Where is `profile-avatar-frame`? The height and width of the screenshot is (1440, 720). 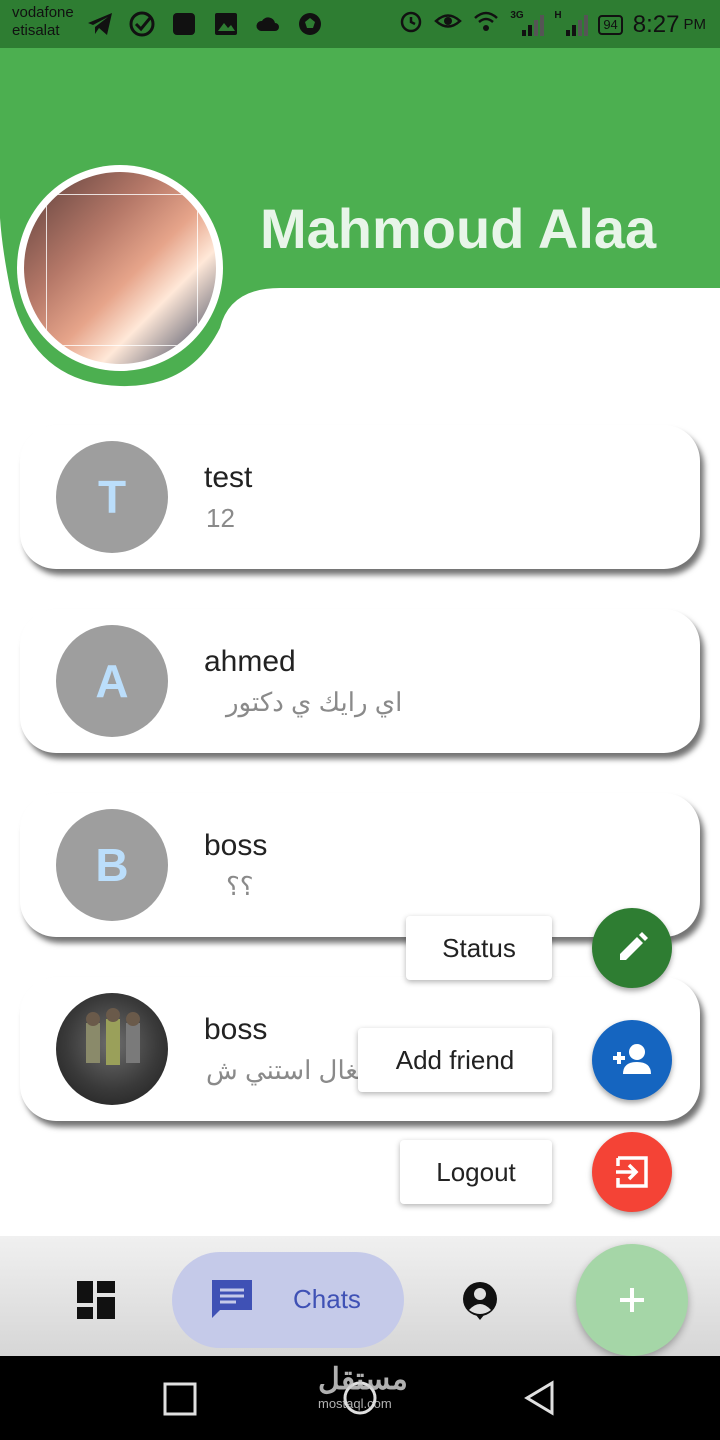
profile-avatar-frame is located at coordinates (122, 270).